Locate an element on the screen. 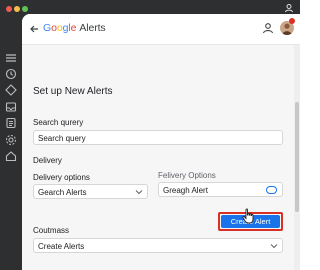 The height and width of the screenshot is (270, 320). delivery-options-select: Gearch Alerts is located at coordinates (90, 191).